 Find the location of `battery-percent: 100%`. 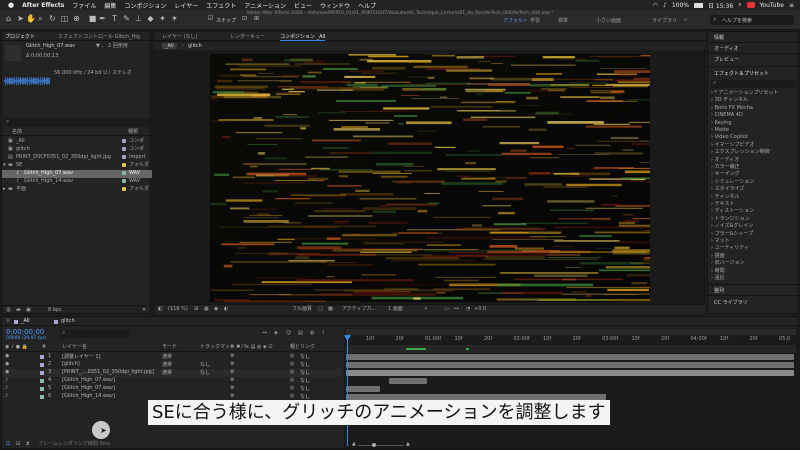

battery-percent: 100% is located at coordinates (680, 5).